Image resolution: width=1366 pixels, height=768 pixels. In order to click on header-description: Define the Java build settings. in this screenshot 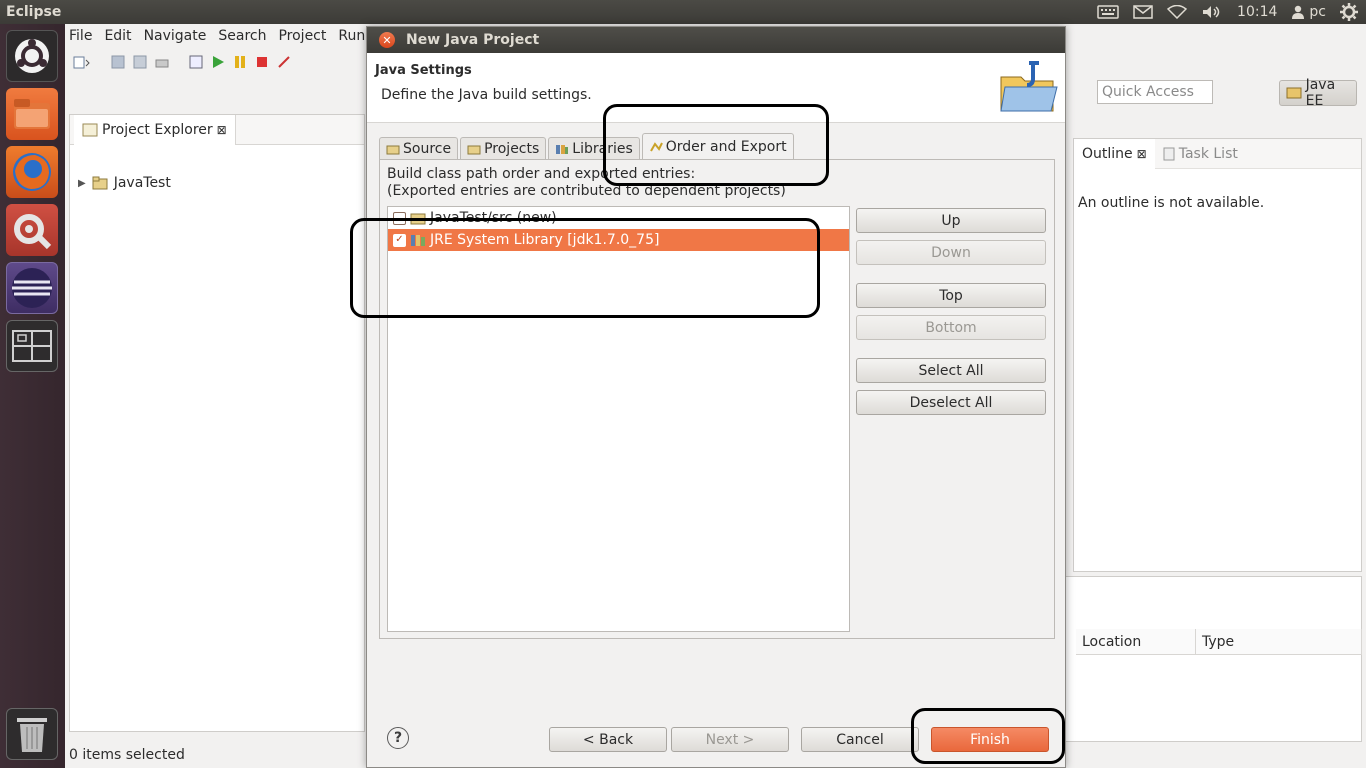, I will do `click(486, 95)`.